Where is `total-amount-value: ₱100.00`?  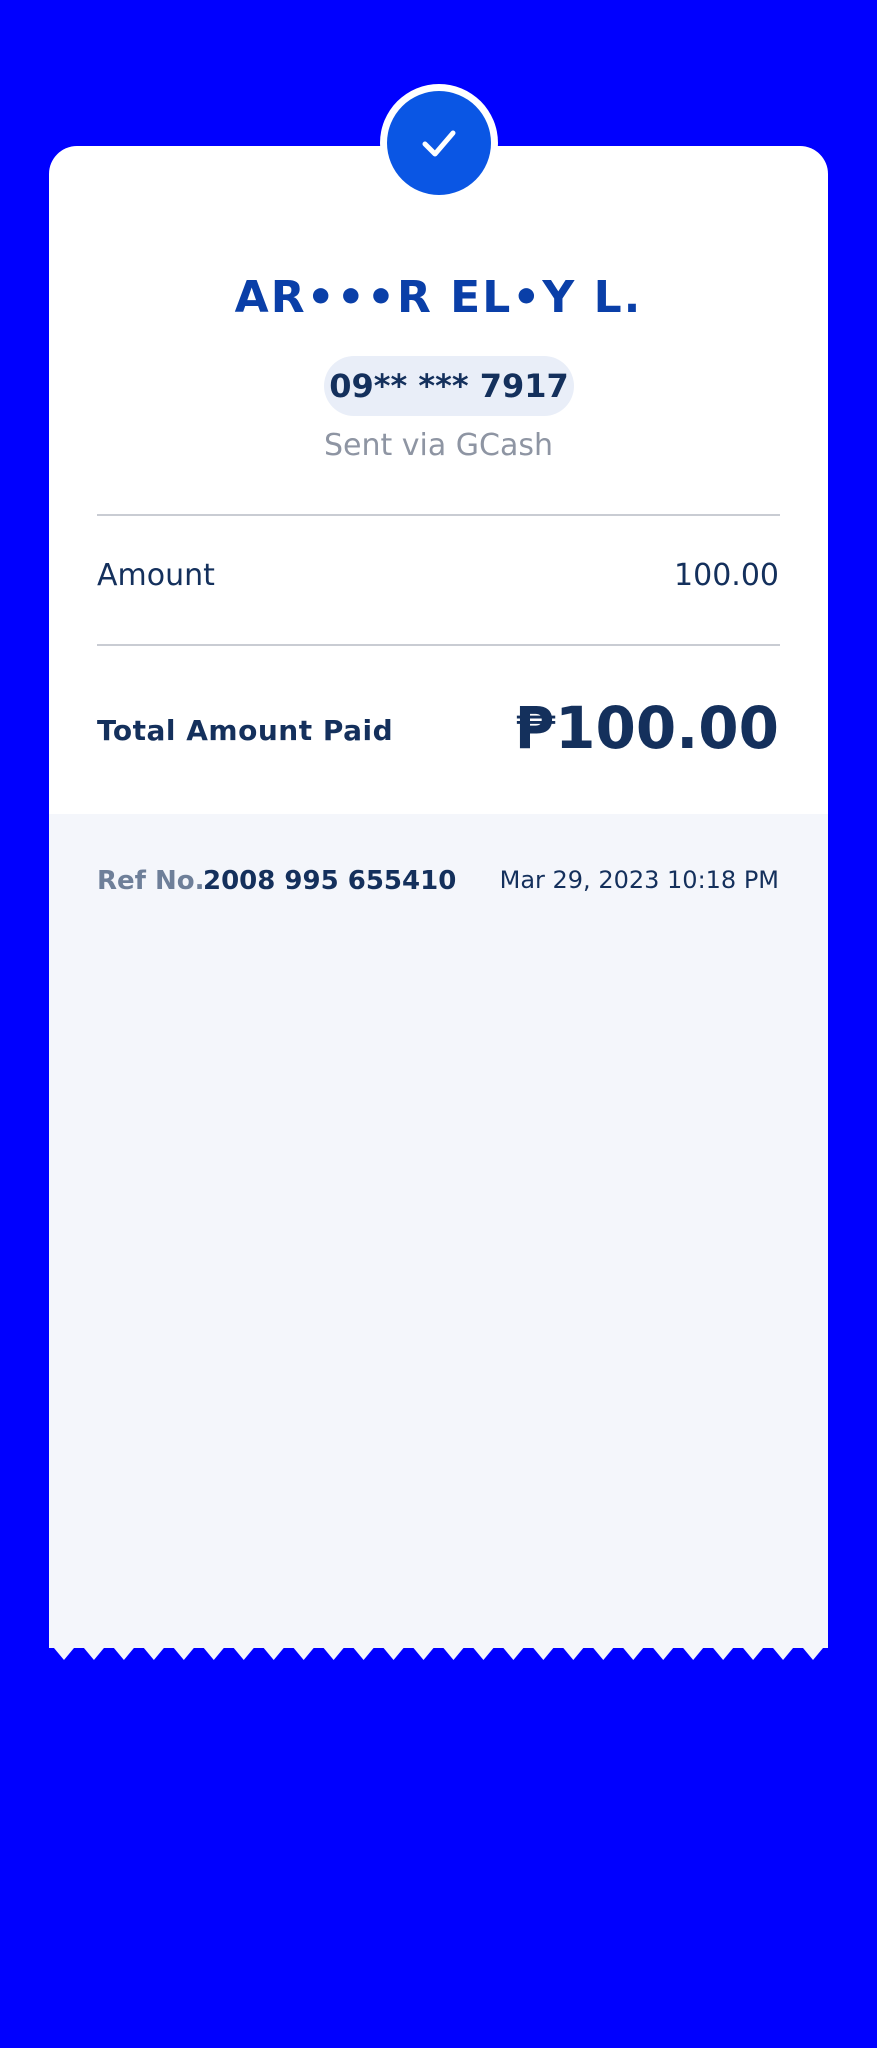
total-amount-value: ₱100.00 is located at coordinates (646, 728).